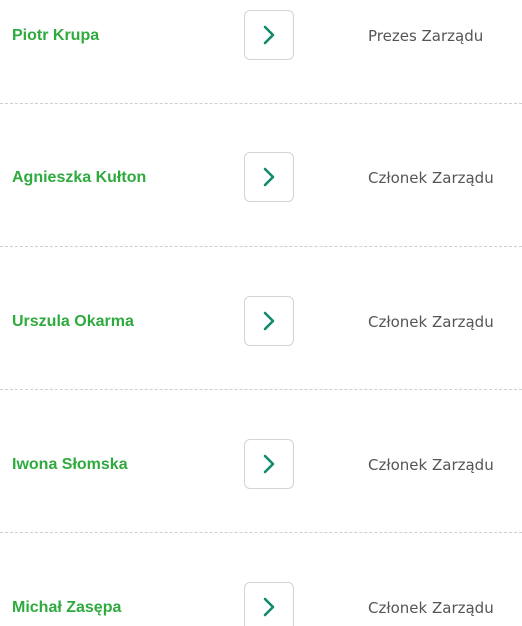  Describe the element at coordinates (73, 322) in the screenshot. I see `member-name: Urszula Okarma` at that location.